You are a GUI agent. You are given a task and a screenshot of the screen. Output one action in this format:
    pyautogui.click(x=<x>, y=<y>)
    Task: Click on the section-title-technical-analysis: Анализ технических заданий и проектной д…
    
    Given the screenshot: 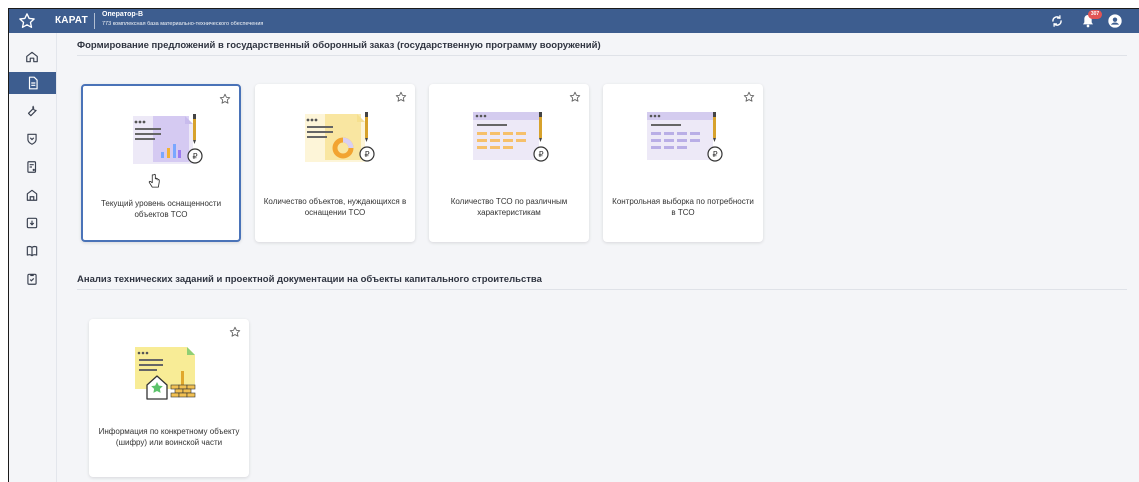 What is the action you would take?
    pyautogui.click(x=309, y=279)
    